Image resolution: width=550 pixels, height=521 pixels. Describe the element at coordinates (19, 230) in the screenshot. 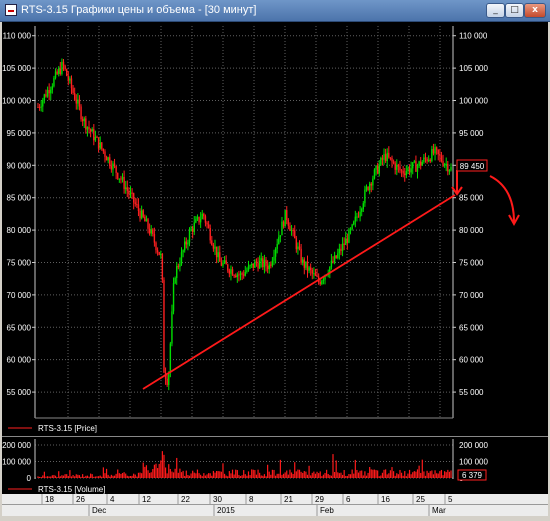

I see `price-tick-left: 80 000` at that location.